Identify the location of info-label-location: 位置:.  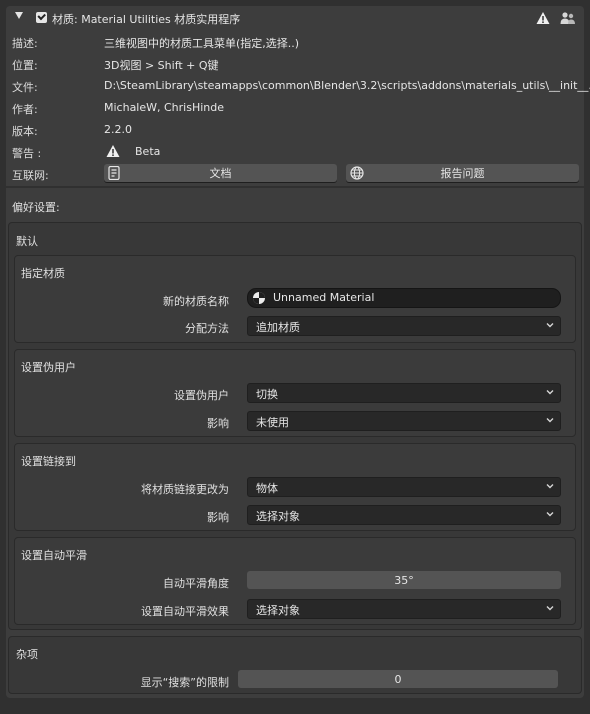
(25, 65).